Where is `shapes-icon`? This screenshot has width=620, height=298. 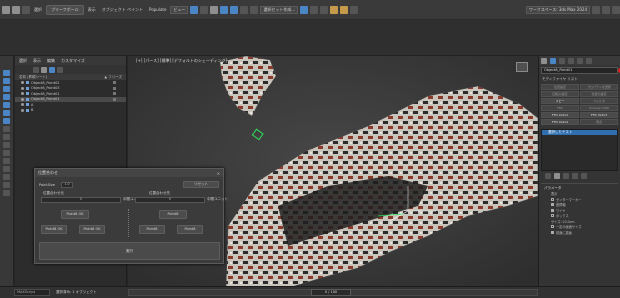 shapes-icon is located at coordinates (6, 97).